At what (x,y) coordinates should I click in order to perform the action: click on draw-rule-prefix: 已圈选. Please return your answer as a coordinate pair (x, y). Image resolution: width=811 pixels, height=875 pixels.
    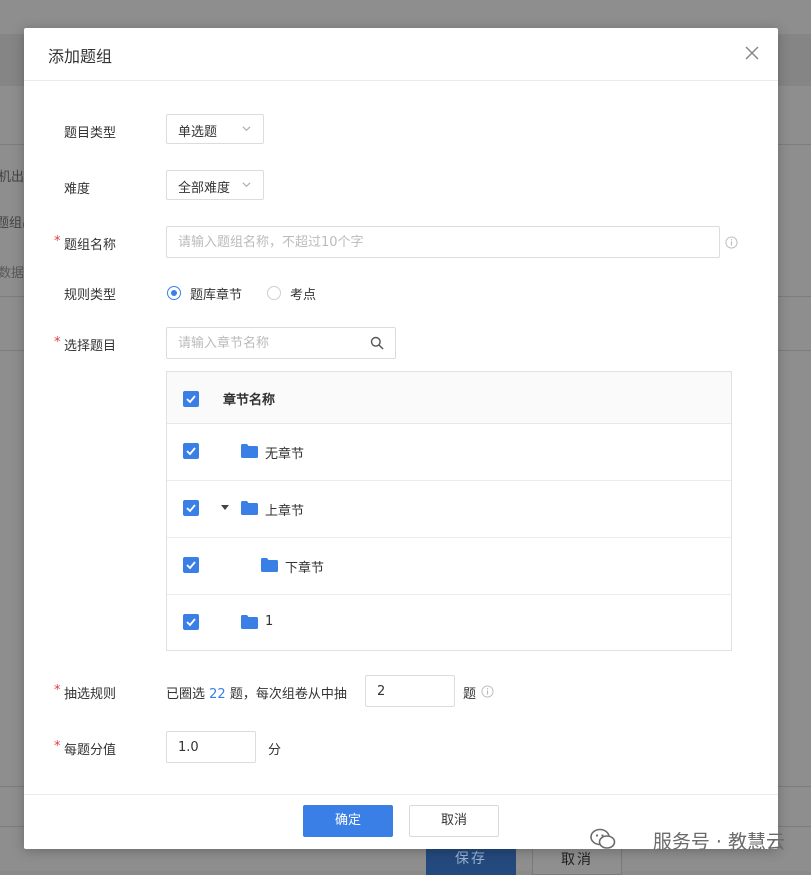
    Looking at the image, I should click on (186, 694).